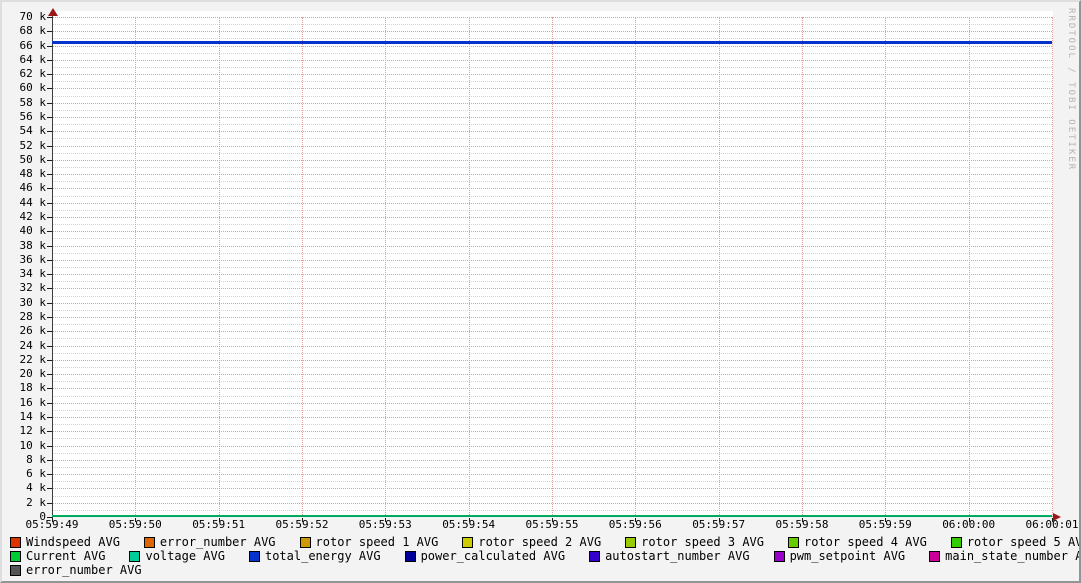  Describe the element at coordinates (1071, 90) in the screenshot. I see `watermark: RRDTOOL / TOBI OETIKER` at that location.